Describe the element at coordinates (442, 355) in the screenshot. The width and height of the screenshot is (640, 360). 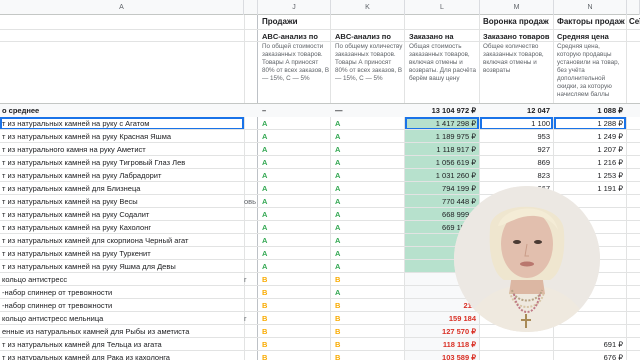
I see `ordered-sum-cell: 103 589 ₽` at that location.